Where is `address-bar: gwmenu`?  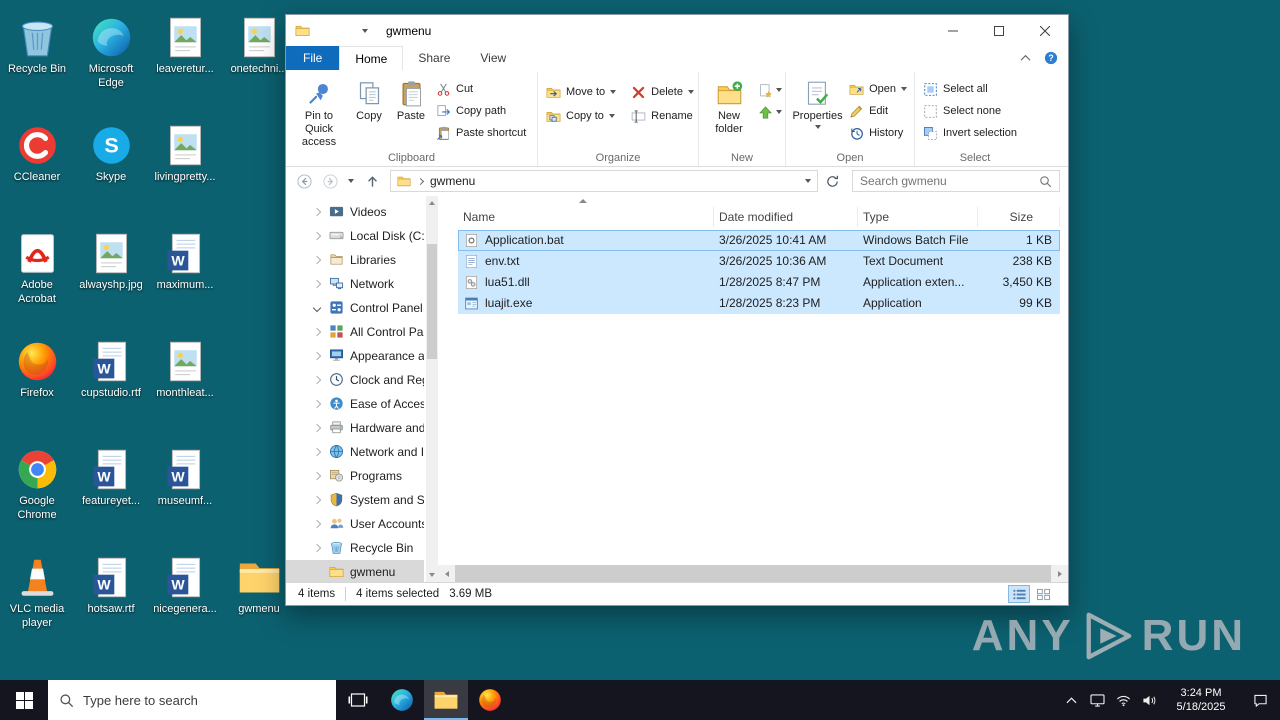
address-bar: gwmenu is located at coordinates (604, 181).